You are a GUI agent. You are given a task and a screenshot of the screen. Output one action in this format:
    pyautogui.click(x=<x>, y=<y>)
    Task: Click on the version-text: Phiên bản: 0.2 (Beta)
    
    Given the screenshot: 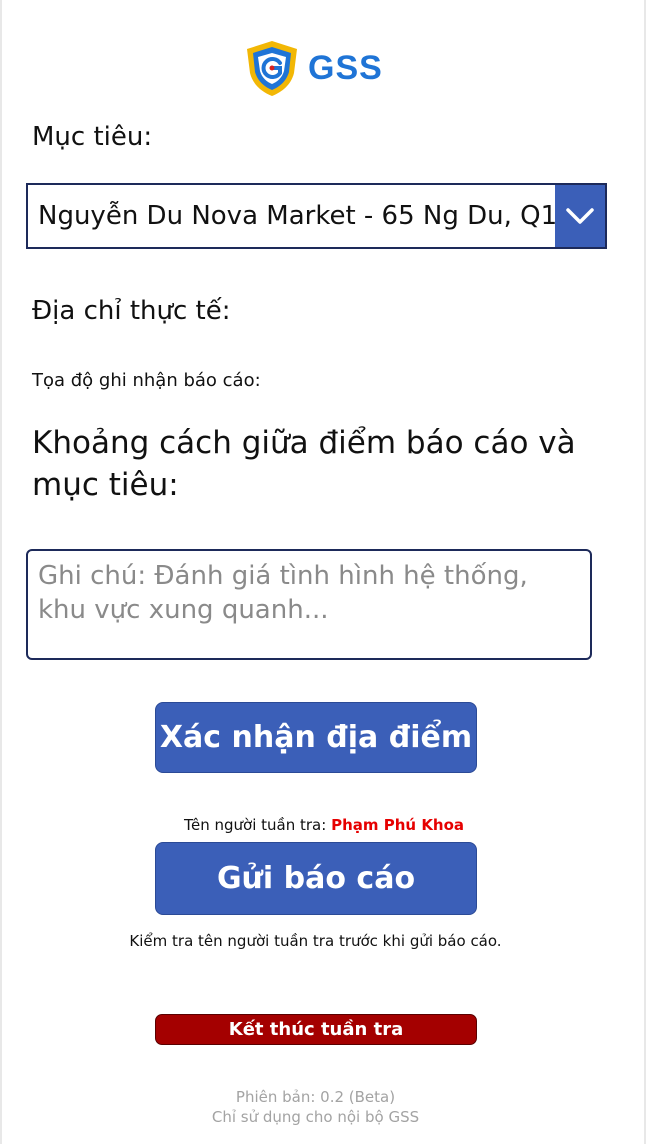 What is the action you would take?
    pyautogui.click(x=315, y=1097)
    